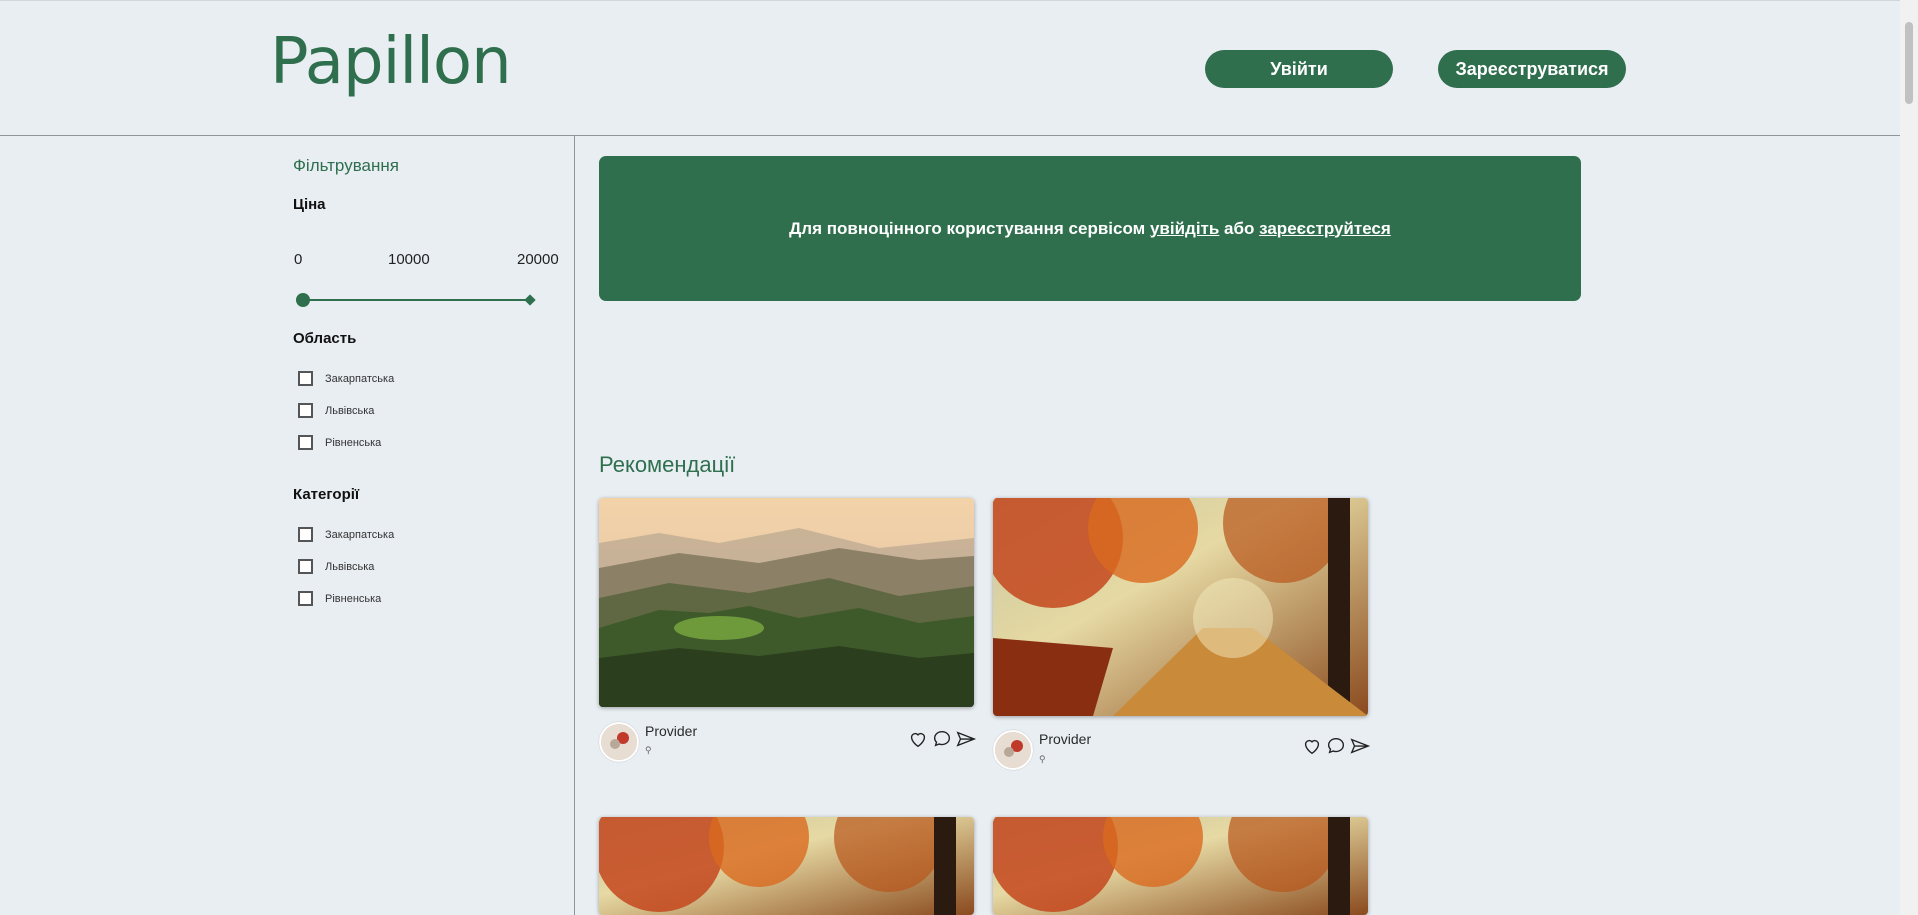 The width and height of the screenshot is (1918, 915). Describe the element at coordinates (950, 68) in the screenshot. I see `site-header: Papillon Увійти Зареєструватися` at that location.